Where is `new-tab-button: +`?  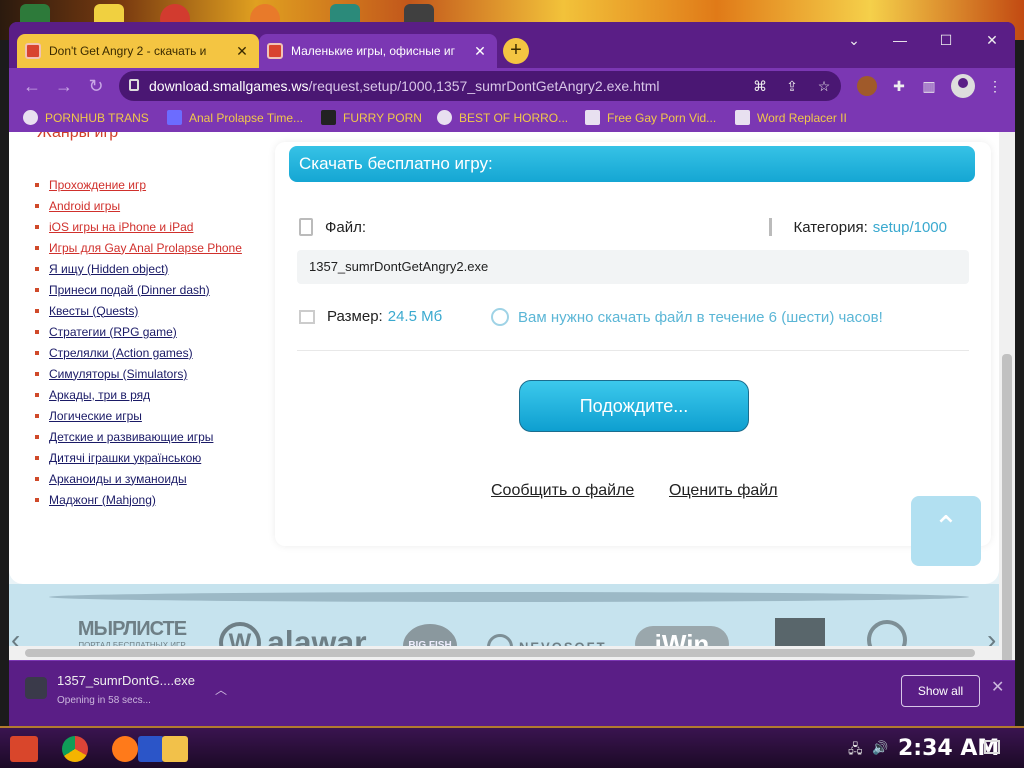
new-tab-button: + is located at coordinates (516, 51).